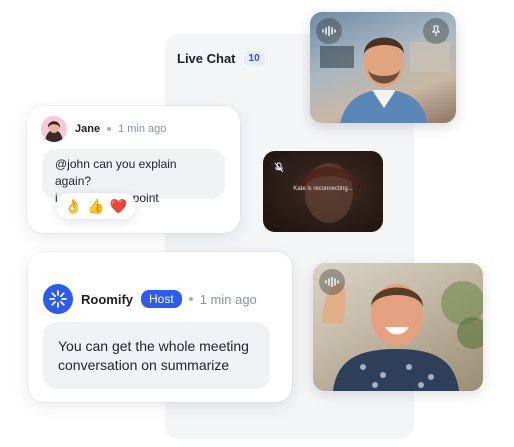 Image resolution: width=514 pixels, height=447 pixels. Describe the element at coordinates (116, 172) in the screenshot. I see `message-line-1: @john can you explain again?` at that location.